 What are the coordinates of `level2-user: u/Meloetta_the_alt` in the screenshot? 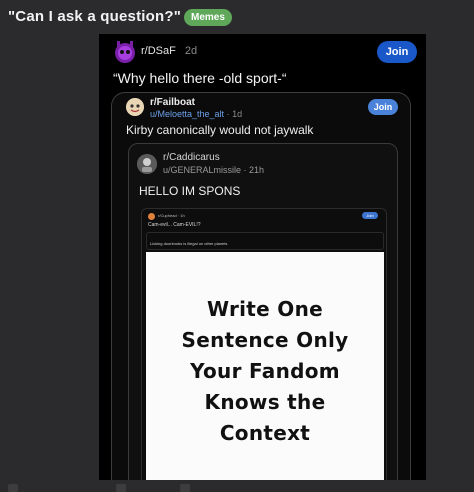 It's located at (187, 114).